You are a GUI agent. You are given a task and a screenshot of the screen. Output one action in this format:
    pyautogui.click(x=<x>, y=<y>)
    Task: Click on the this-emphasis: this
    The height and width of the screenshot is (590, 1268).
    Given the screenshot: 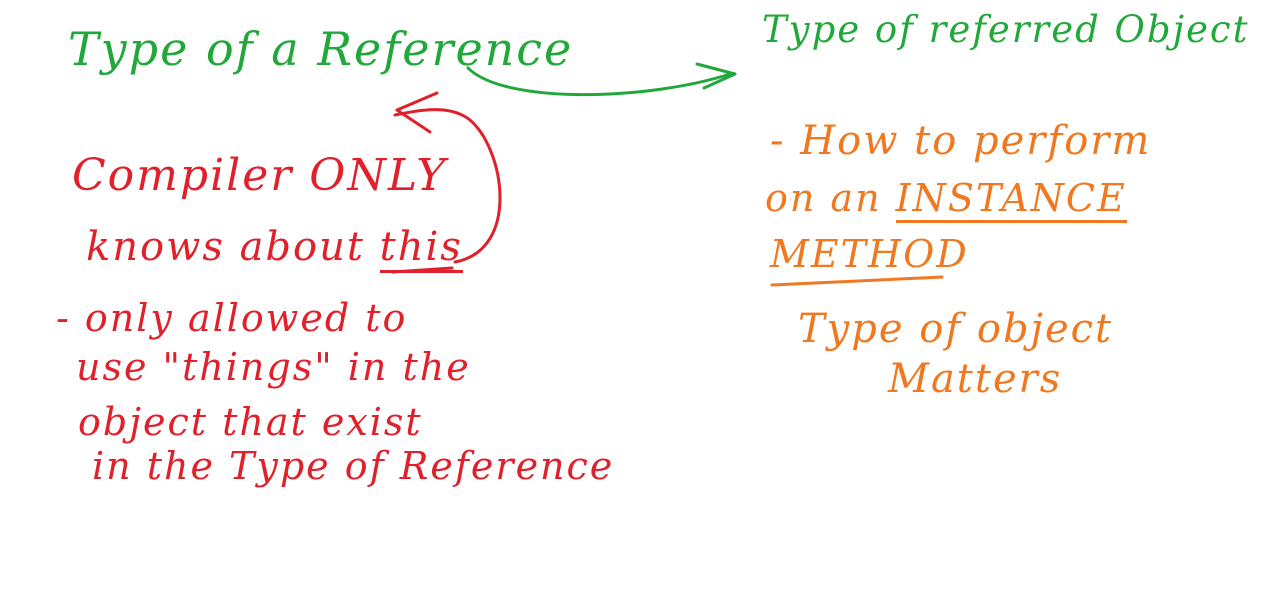 What is the action you would take?
    pyautogui.click(x=421, y=248)
    